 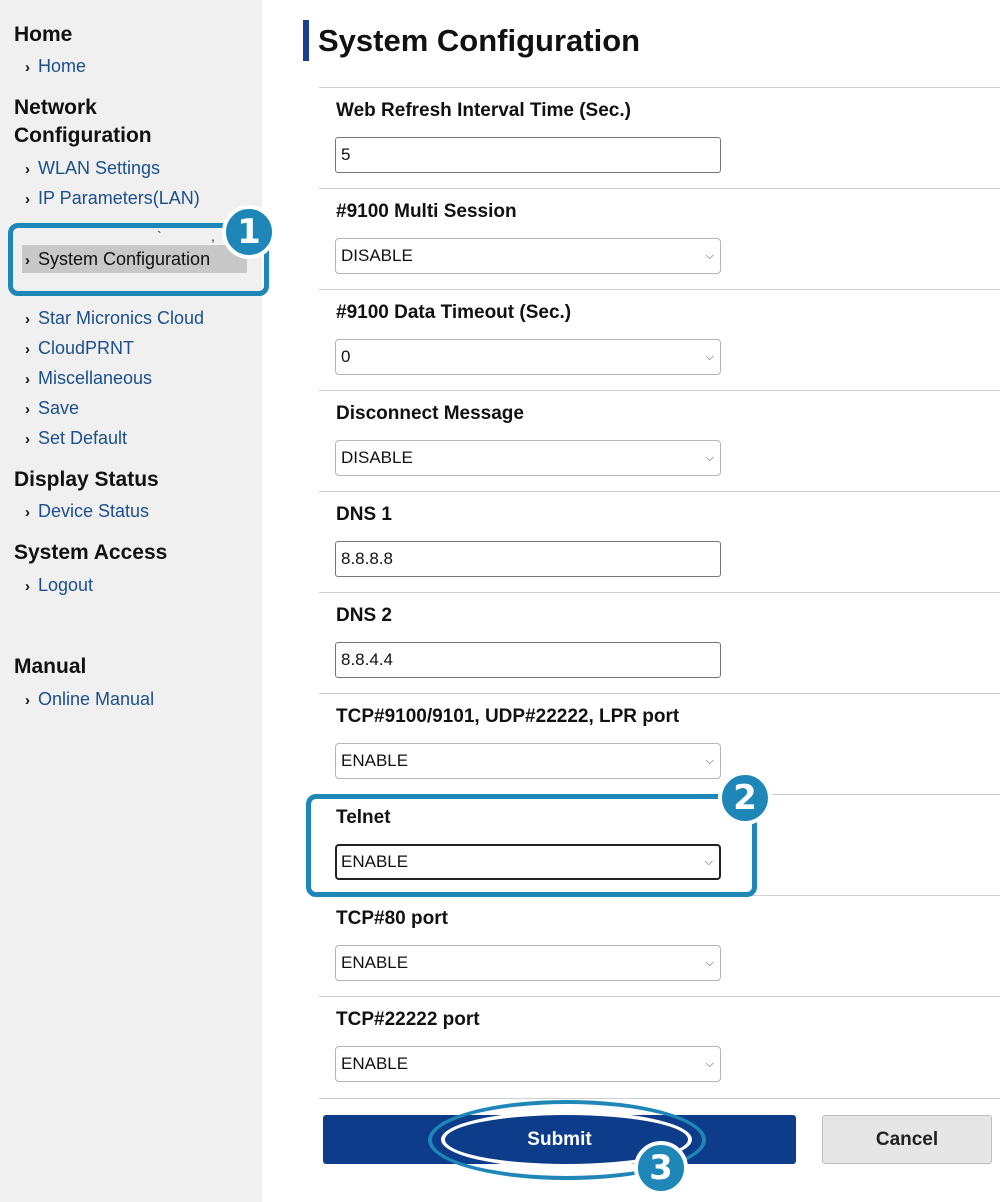 What do you see at coordinates (408, 1019) in the screenshot?
I see `field-label: TCP#22222 port` at bounding box center [408, 1019].